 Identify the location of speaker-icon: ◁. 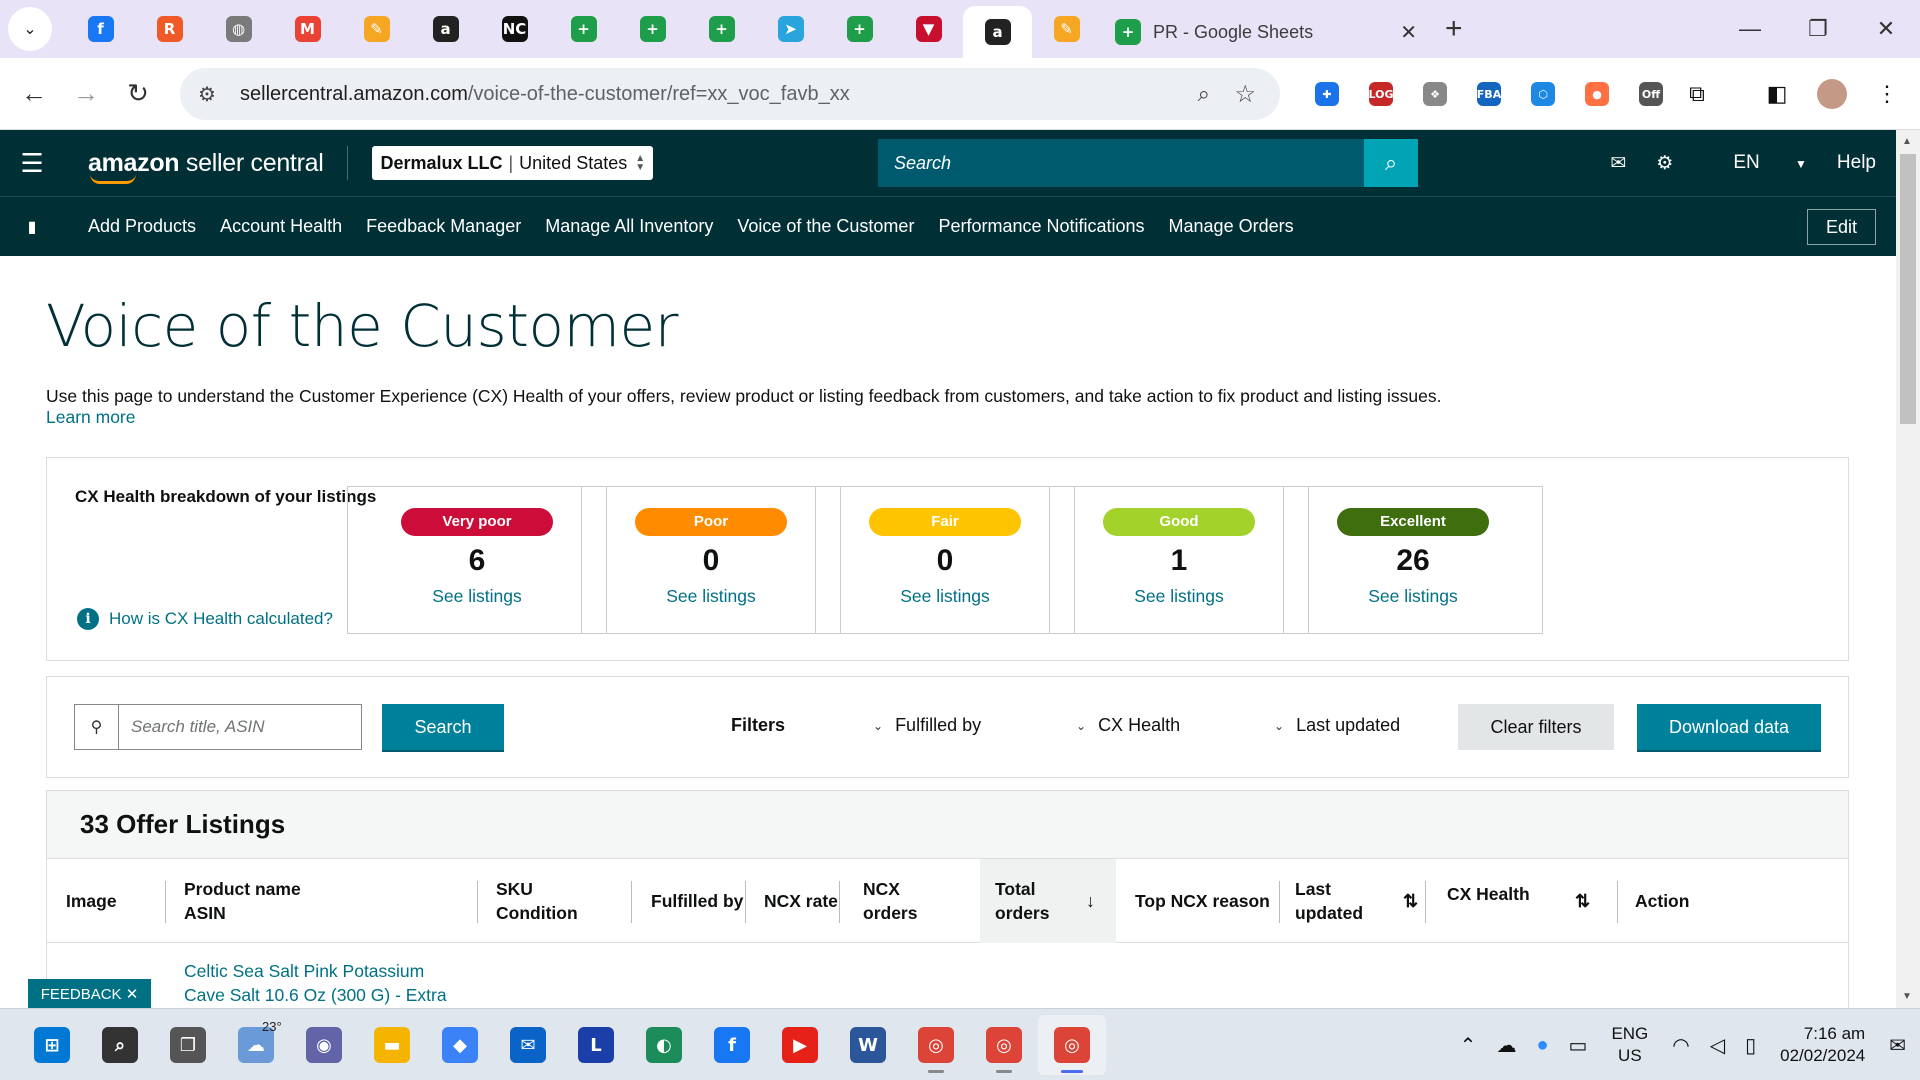
(1717, 1045).